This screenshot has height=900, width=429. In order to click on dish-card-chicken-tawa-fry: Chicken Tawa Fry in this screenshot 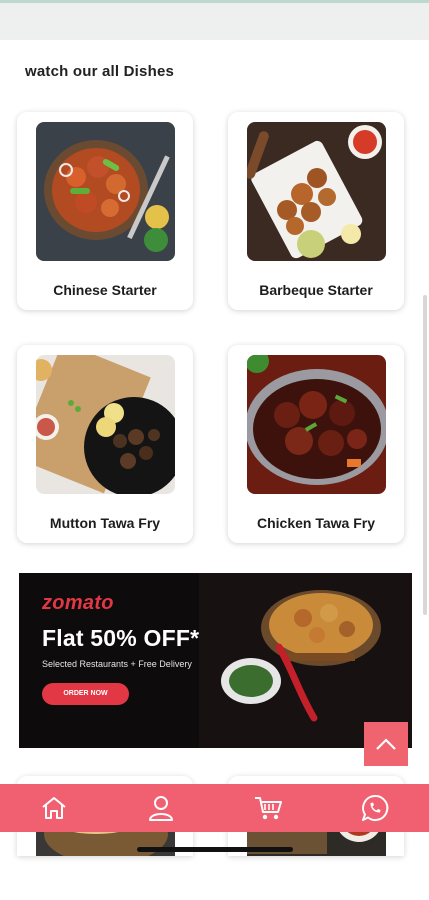, I will do `click(316, 444)`.